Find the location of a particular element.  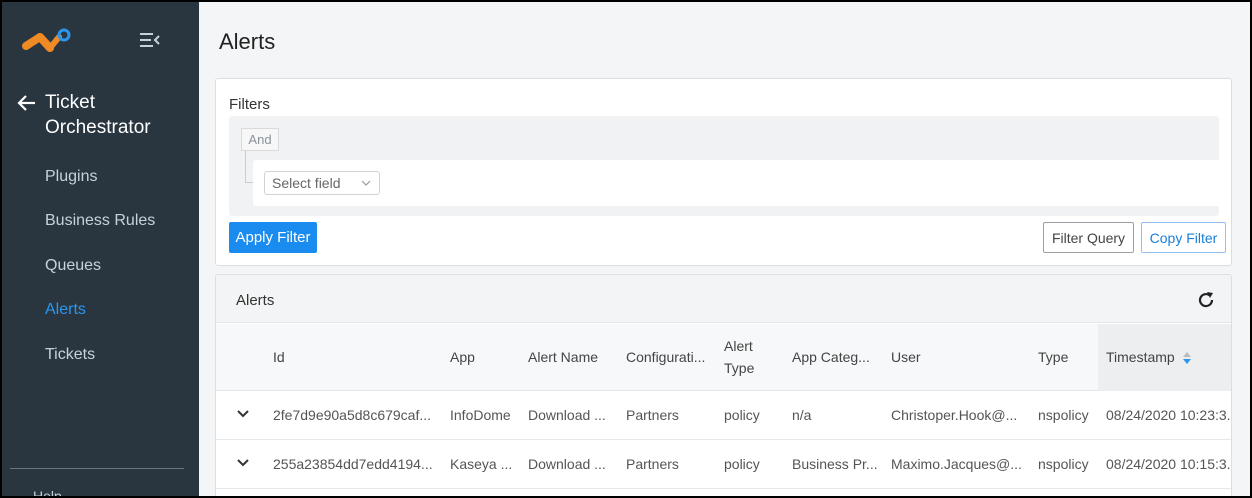

column-header-alert-type: Alert Type is located at coordinates (744, 357).